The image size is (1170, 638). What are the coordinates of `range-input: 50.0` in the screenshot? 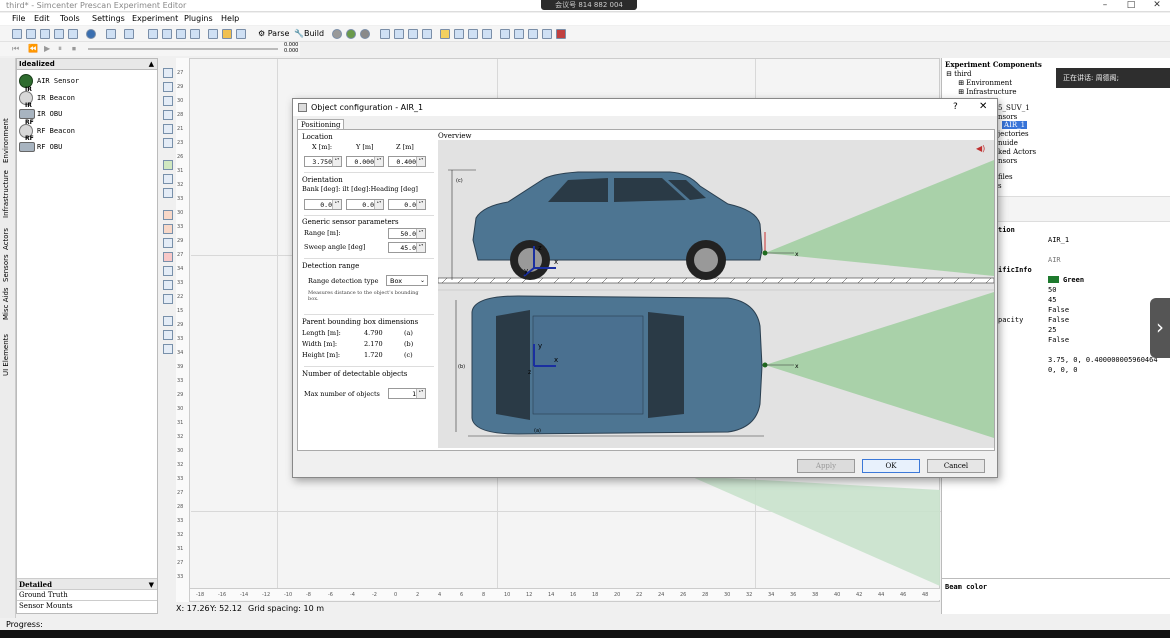 It's located at (407, 233).